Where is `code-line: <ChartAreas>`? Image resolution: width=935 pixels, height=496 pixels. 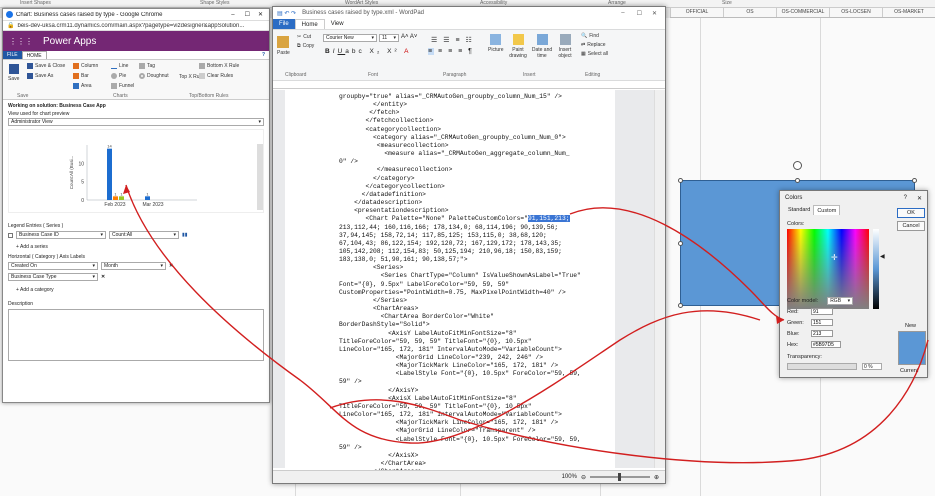
code-line: <ChartAreas> is located at coordinates (466, 309).